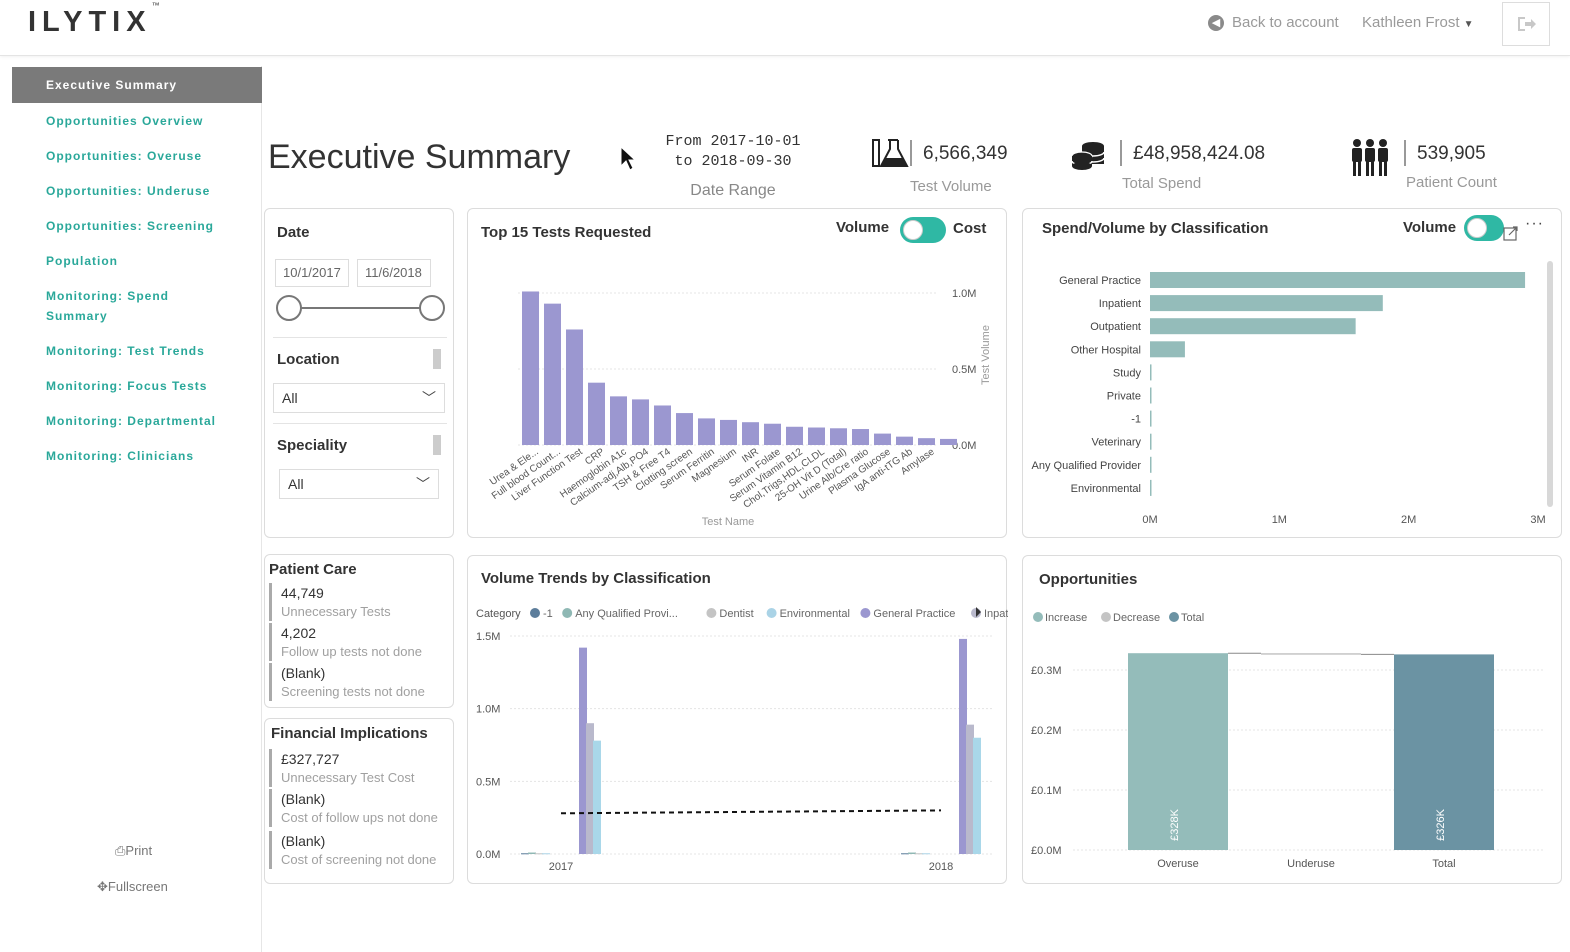 This screenshot has width=1570, height=952. Describe the element at coordinates (351, 651) in the screenshot. I see `stat-label: Follow up tests not done` at that location.